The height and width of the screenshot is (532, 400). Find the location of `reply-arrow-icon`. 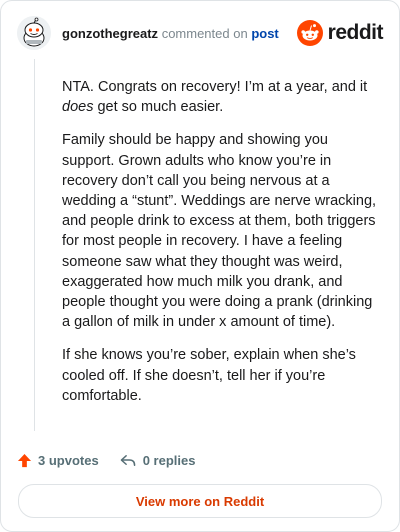

reply-arrow-icon is located at coordinates (127, 460).